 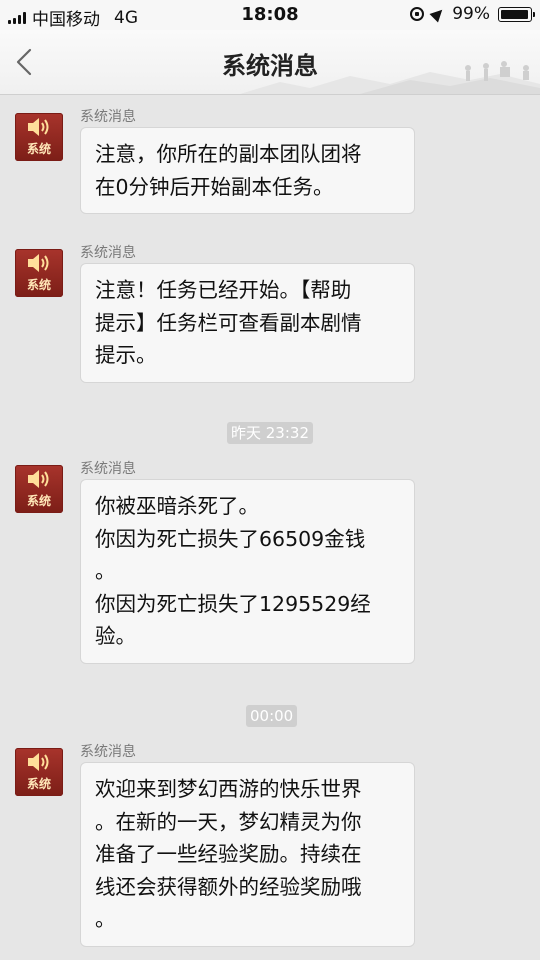 What do you see at coordinates (223, 290) in the screenshot?
I see `message-line: 注意！任务已经开始。【帮助` at bounding box center [223, 290].